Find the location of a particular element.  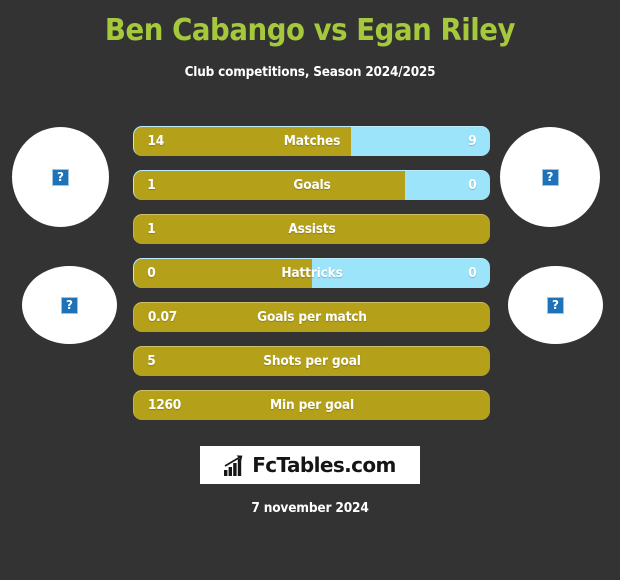

away-player-photo-bottom: ? is located at coordinates (555, 305).